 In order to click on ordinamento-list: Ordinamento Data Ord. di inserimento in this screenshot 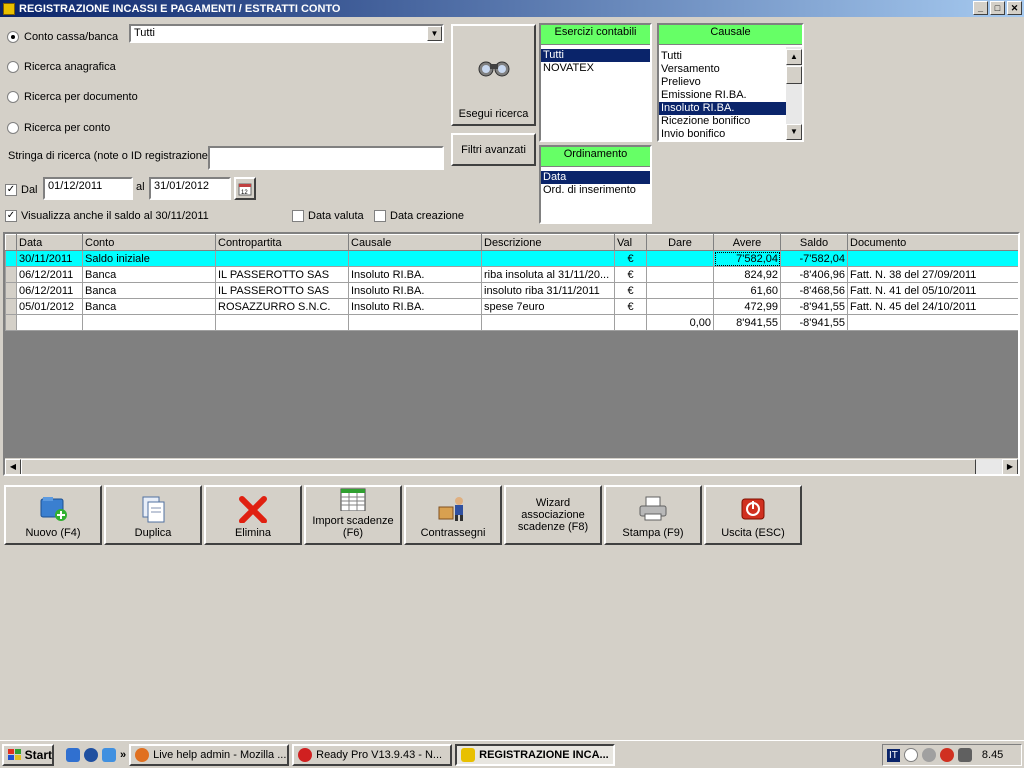, I will do `click(595, 184)`.